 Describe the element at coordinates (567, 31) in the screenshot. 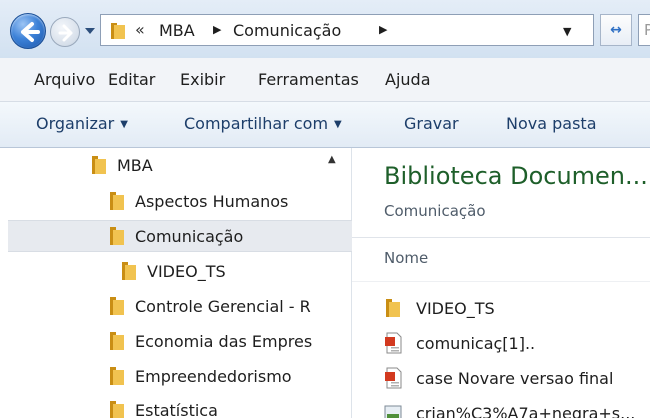

I see `address-dropdown: ▼` at that location.